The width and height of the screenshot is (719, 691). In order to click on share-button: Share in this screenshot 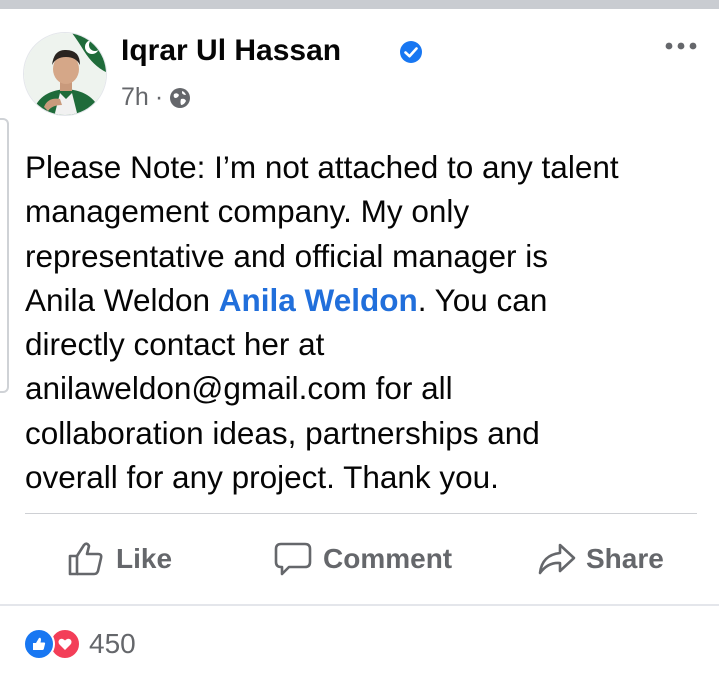, I will do `click(600, 559)`.